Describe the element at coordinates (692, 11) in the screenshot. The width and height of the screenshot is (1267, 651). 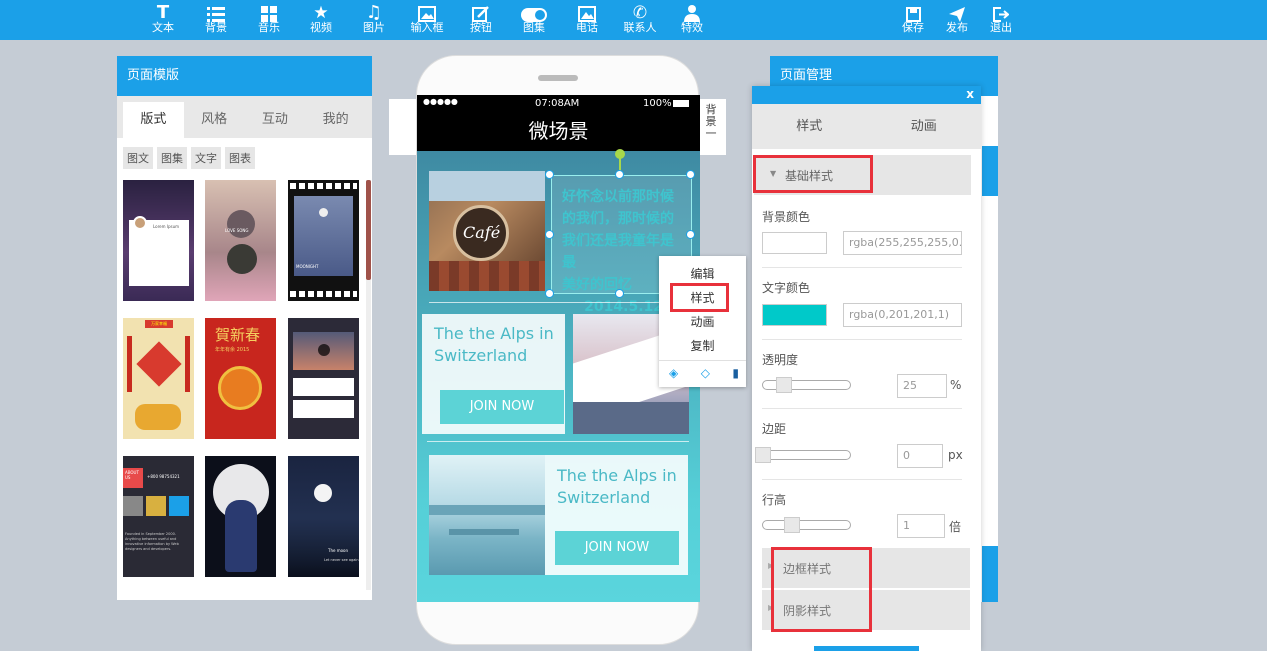
I see `effects-icon` at that location.